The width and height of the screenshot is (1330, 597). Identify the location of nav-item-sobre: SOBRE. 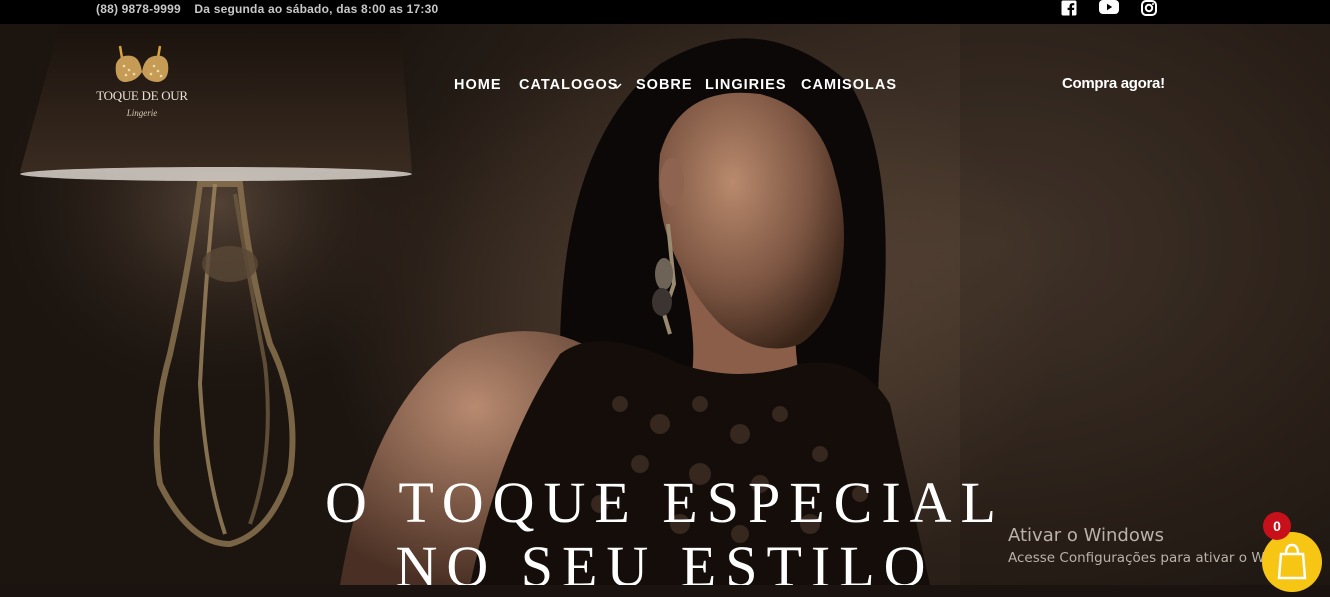
(664, 85).